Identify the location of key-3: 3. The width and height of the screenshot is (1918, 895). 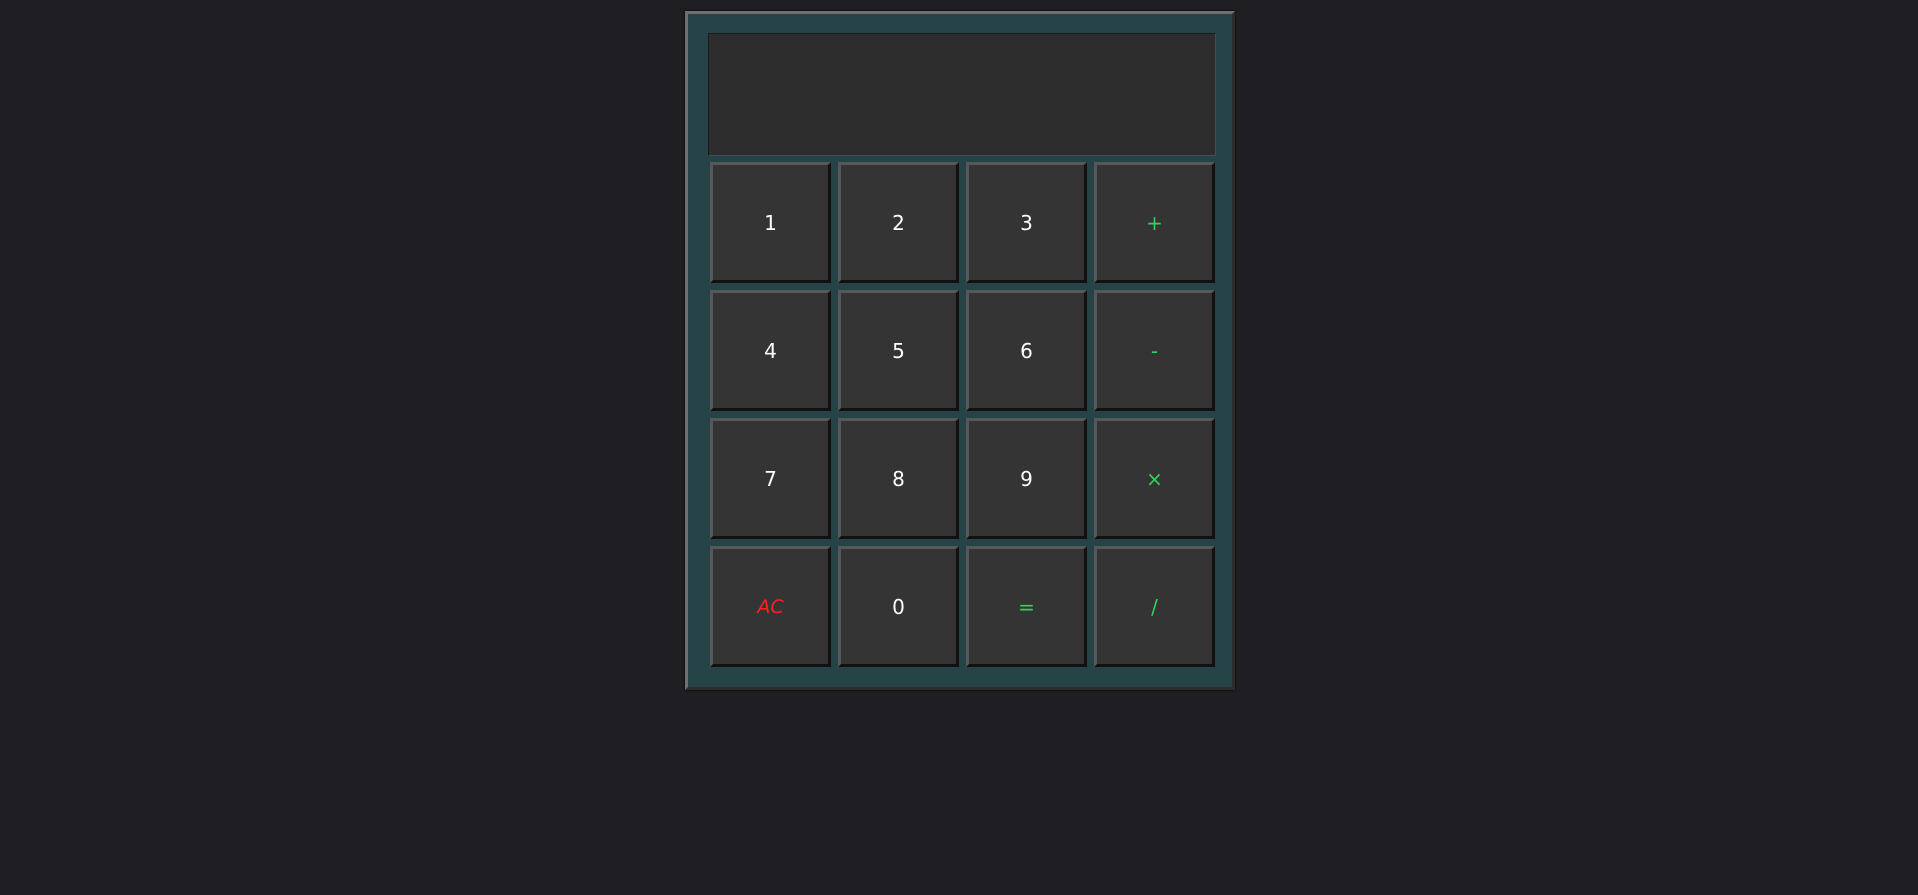
(1026, 222).